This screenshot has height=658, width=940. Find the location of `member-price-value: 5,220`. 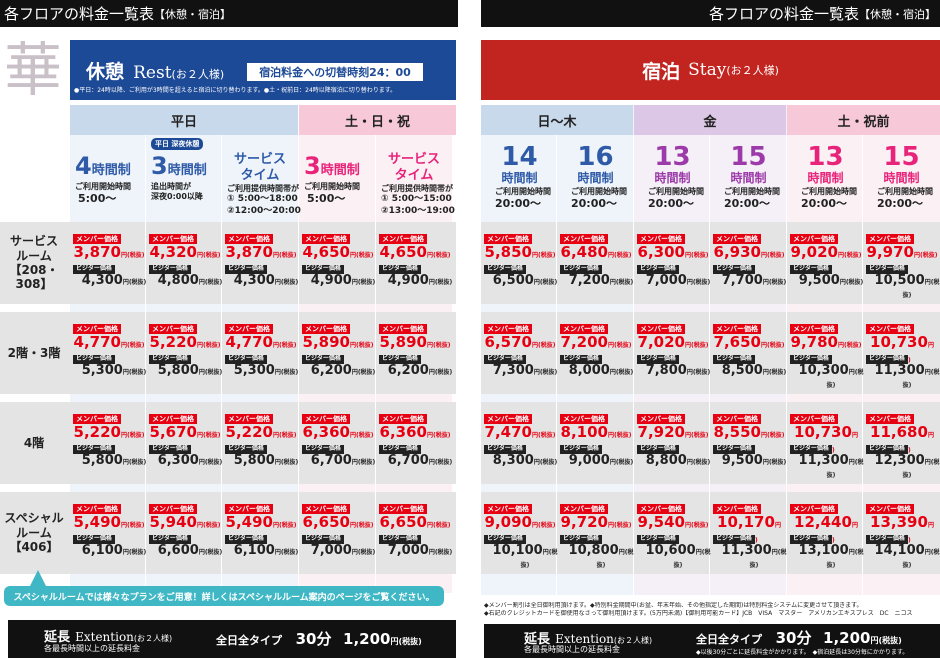

member-price-value: 5,220 is located at coordinates (97, 432).